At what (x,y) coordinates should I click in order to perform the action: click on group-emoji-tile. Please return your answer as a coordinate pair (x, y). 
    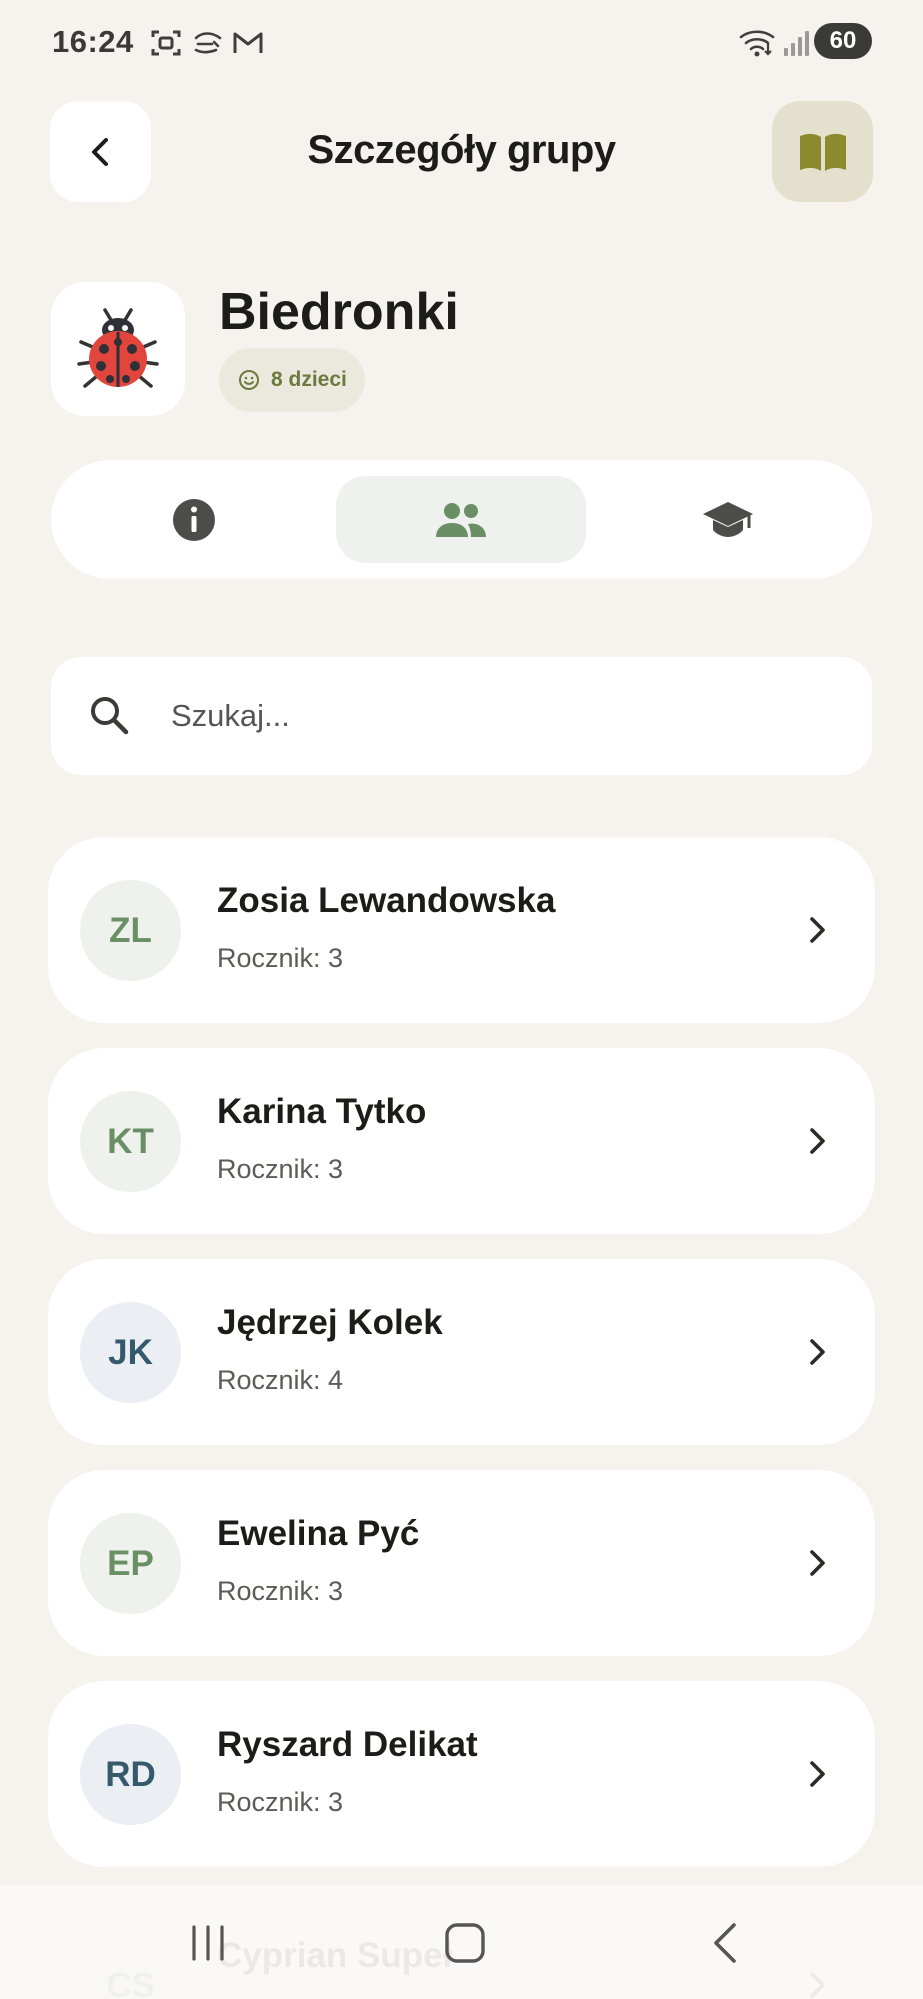
    Looking at the image, I should click on (118, 349).